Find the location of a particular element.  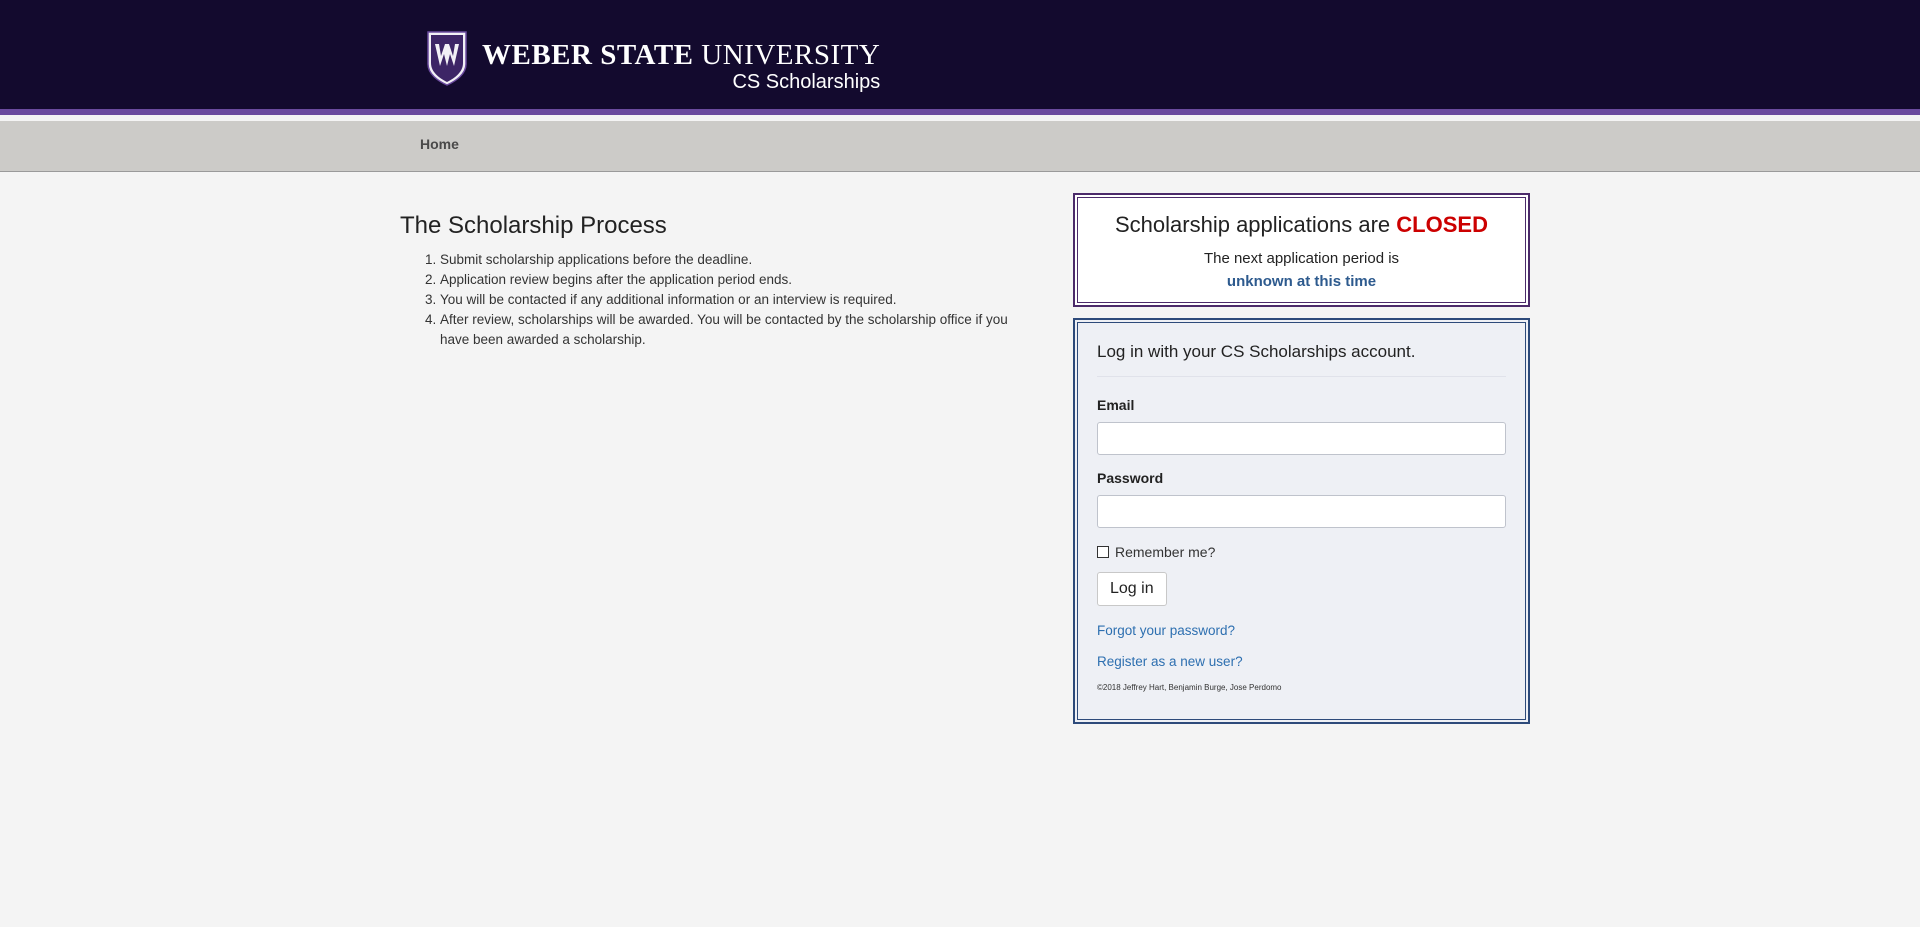

register-row: Register as a new user? is located at coordinates (1301, 662).